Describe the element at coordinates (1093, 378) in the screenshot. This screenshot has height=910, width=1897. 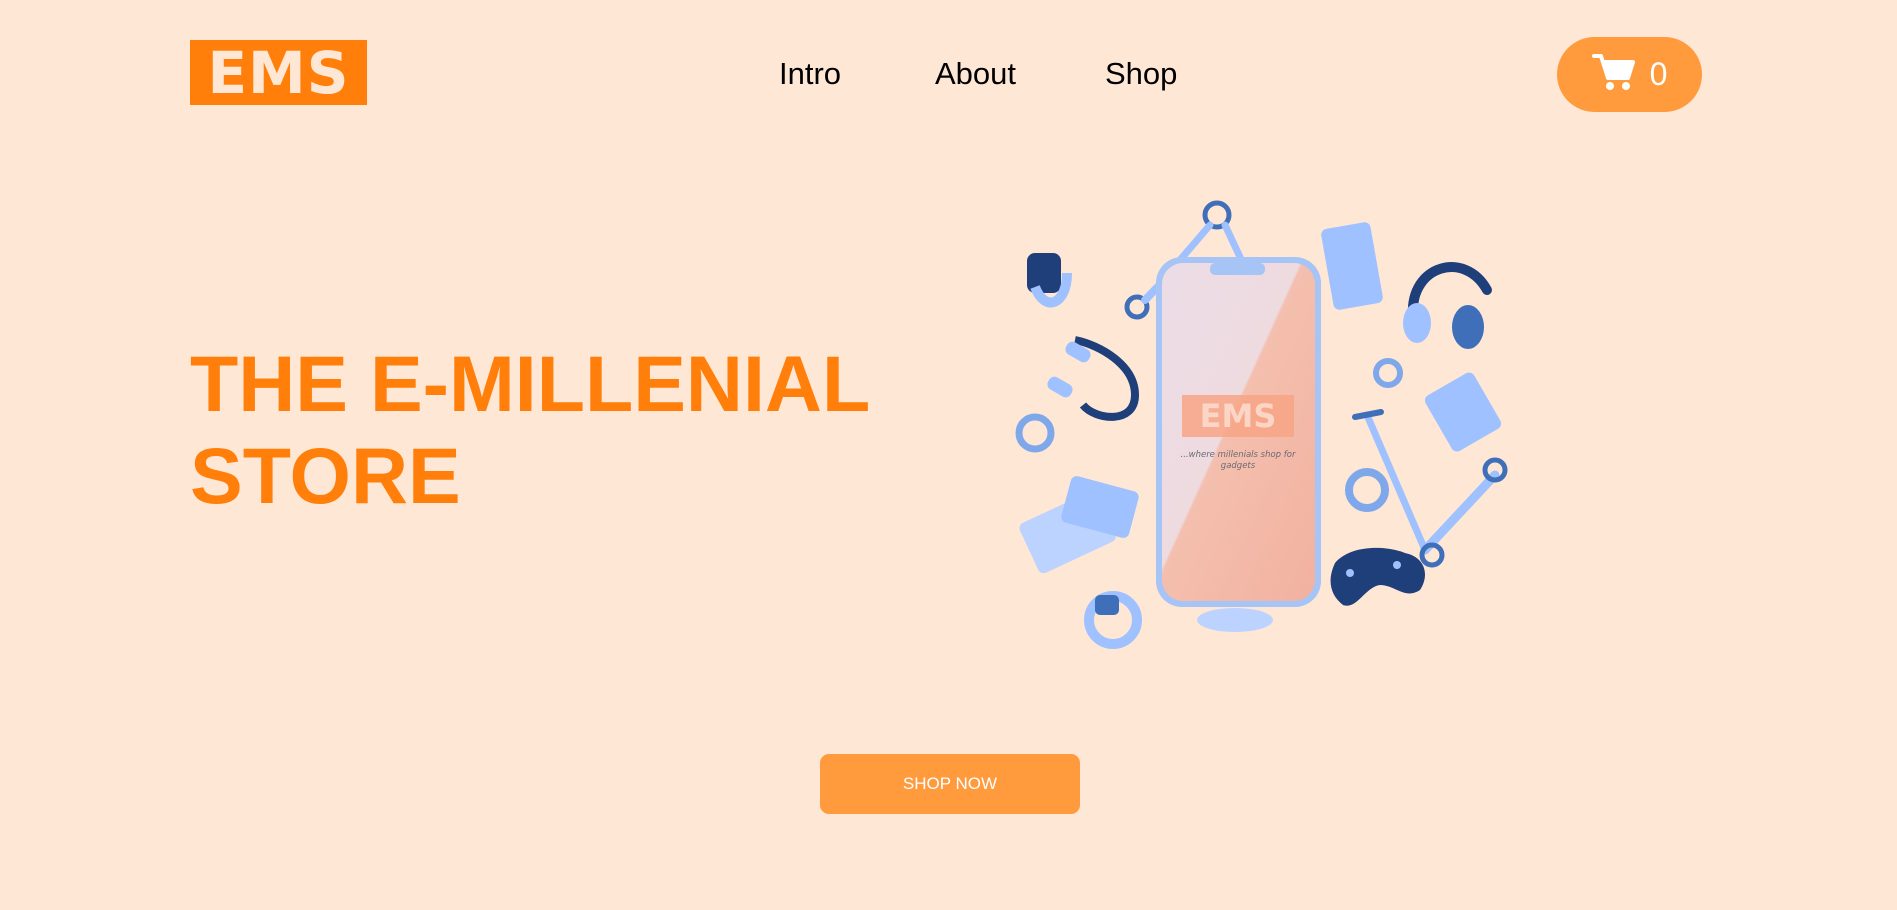
I see `earbuds-icon` at that location.